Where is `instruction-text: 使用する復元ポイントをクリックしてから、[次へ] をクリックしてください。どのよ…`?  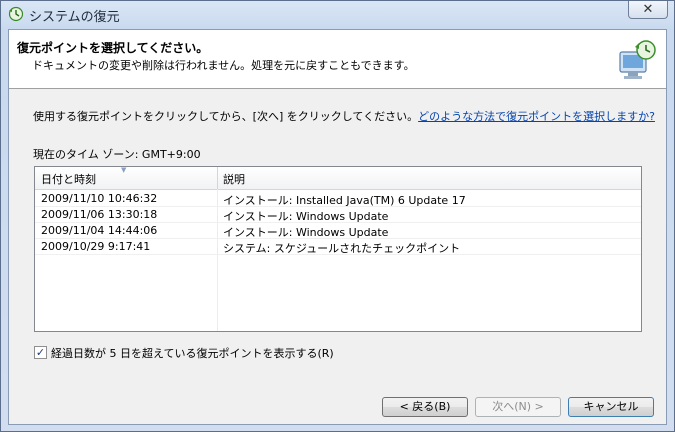
instruction-text: 使用する復元ポイントをクリックしてから、[次へ] をクリックしてください。どのよ… is located at coordinates (344, 116).